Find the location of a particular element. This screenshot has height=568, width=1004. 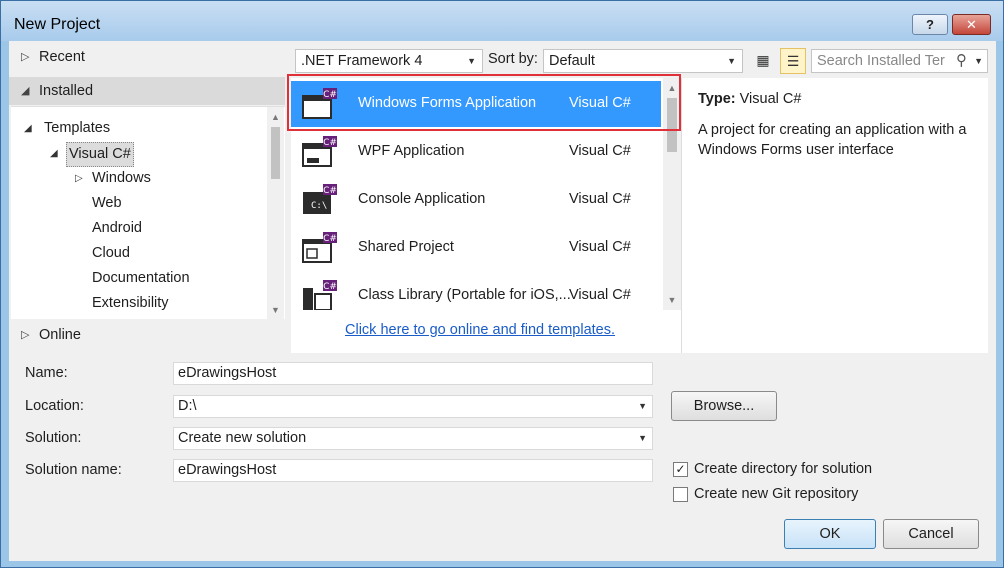

cancel-button: Cancel is located at coordinates (931, 534).